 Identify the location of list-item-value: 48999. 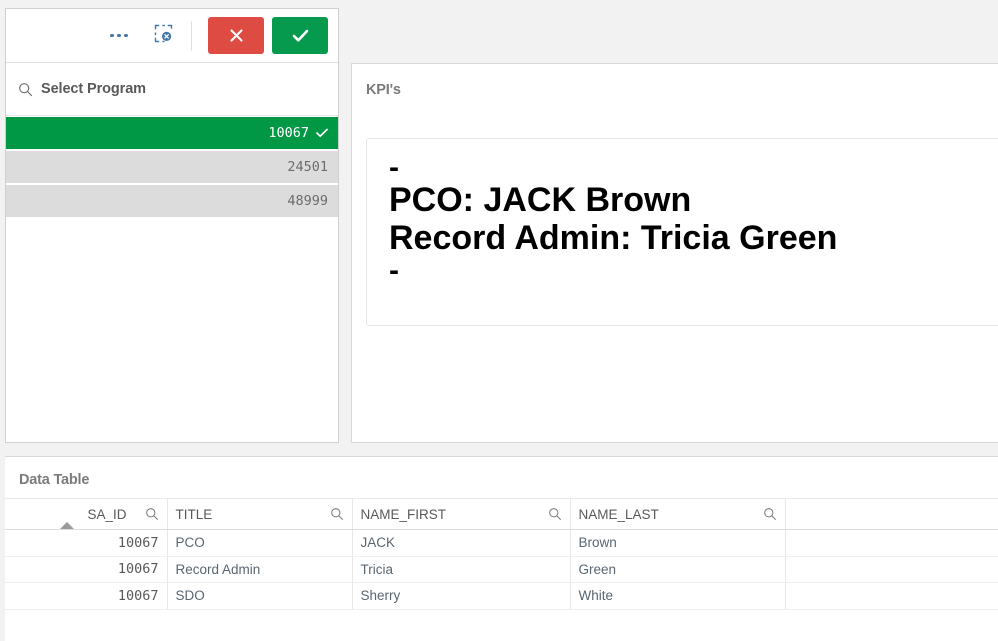
(307, 201).